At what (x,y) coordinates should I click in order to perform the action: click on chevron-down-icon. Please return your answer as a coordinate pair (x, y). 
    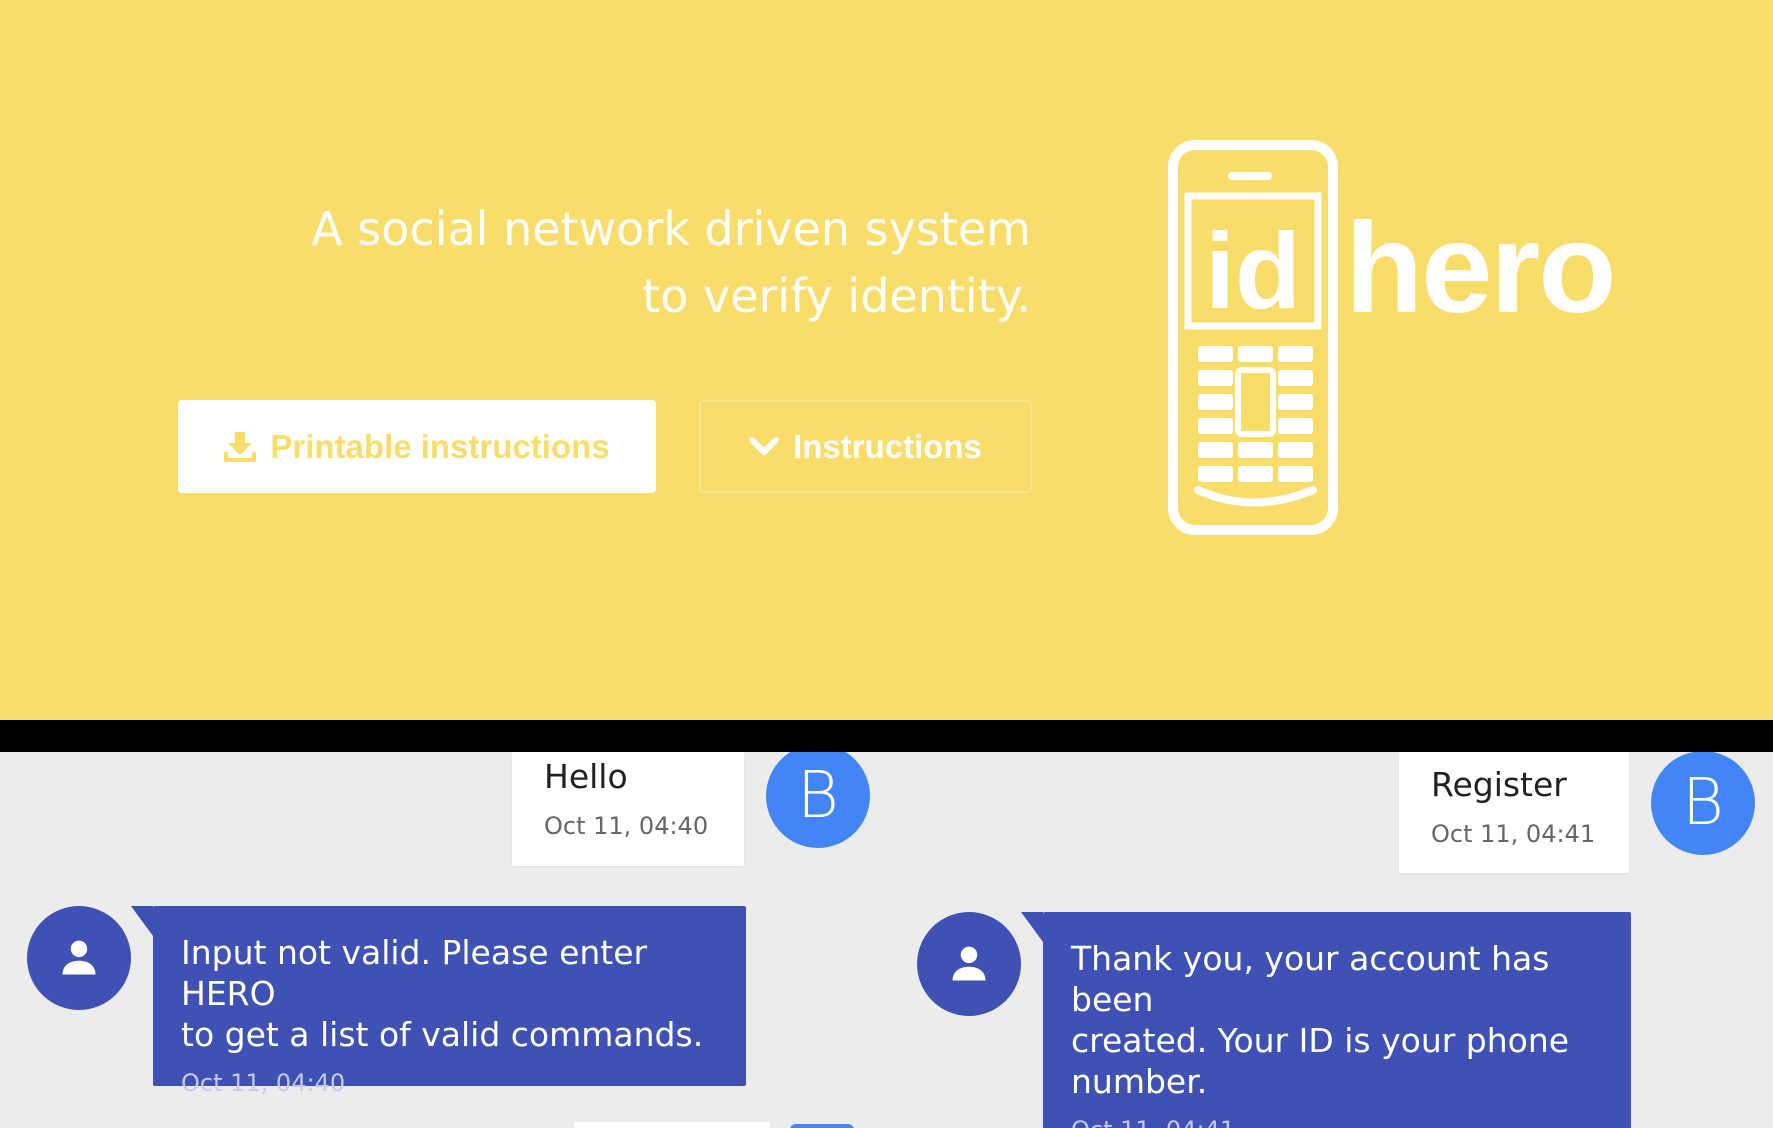
    Looking at the image, I should click on (764, 447).